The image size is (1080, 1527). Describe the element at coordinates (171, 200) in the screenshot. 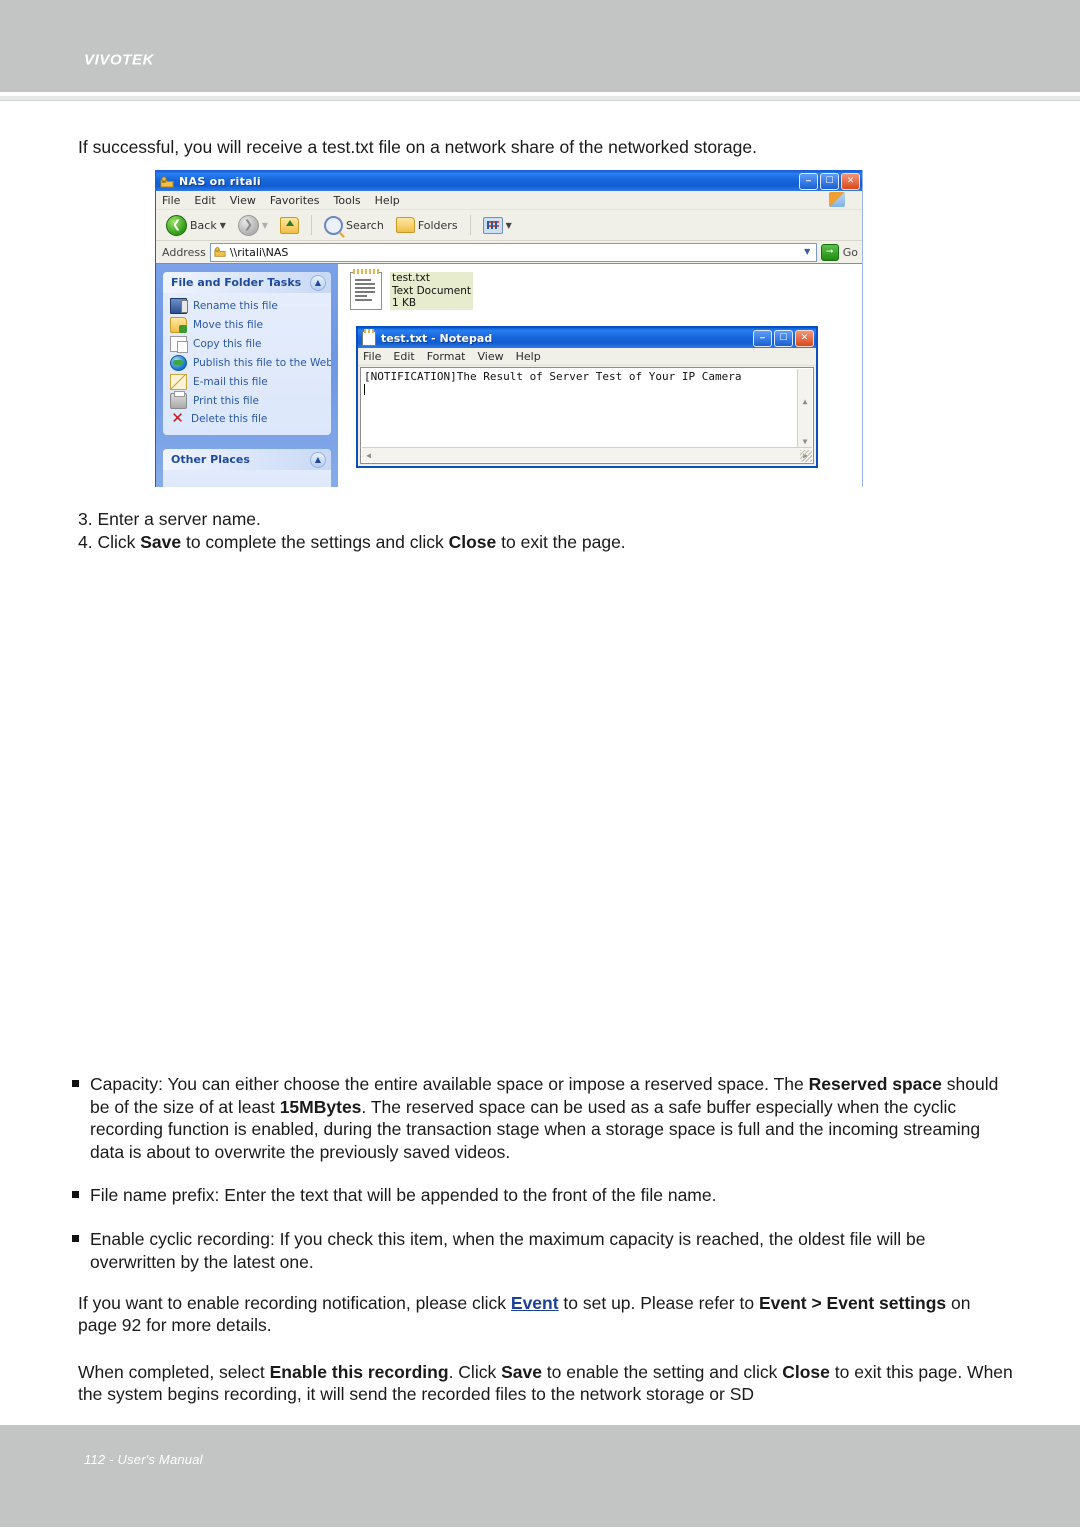

I see `menu-file: File` at that location.